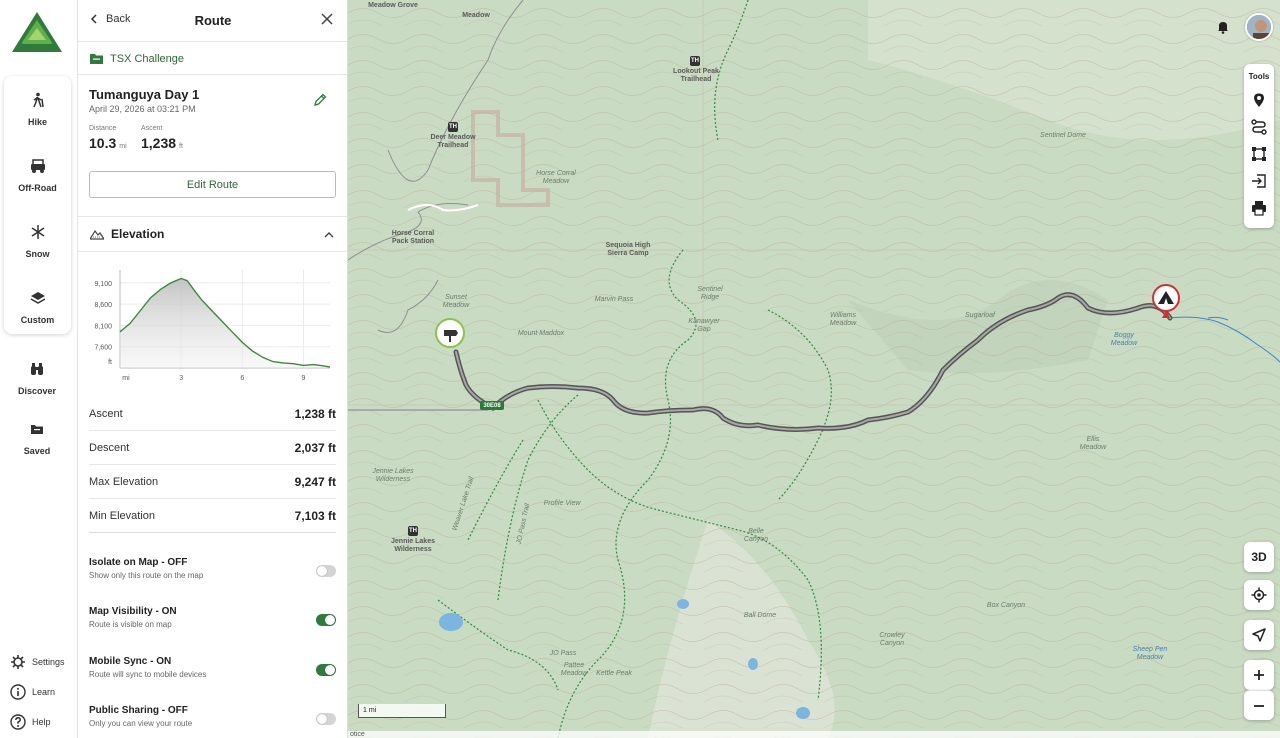  Describe the element at coordinates (41, 722) in the screenshot. I see `nav-help-label: Help` at that location.